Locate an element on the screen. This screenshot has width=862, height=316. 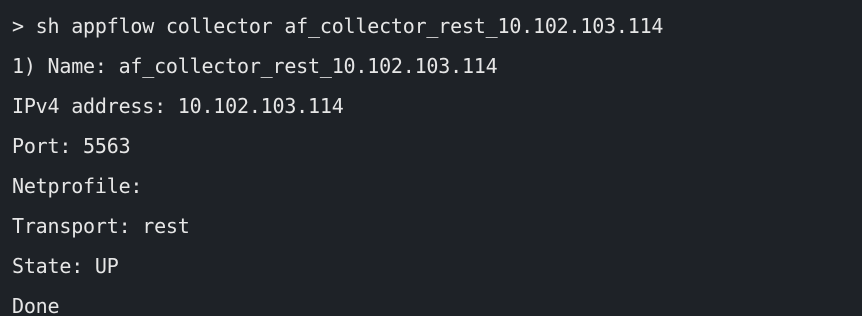
ipv4-address-line: IPv4 address: 10.102.103.114 is located at coordinates (178, 106).